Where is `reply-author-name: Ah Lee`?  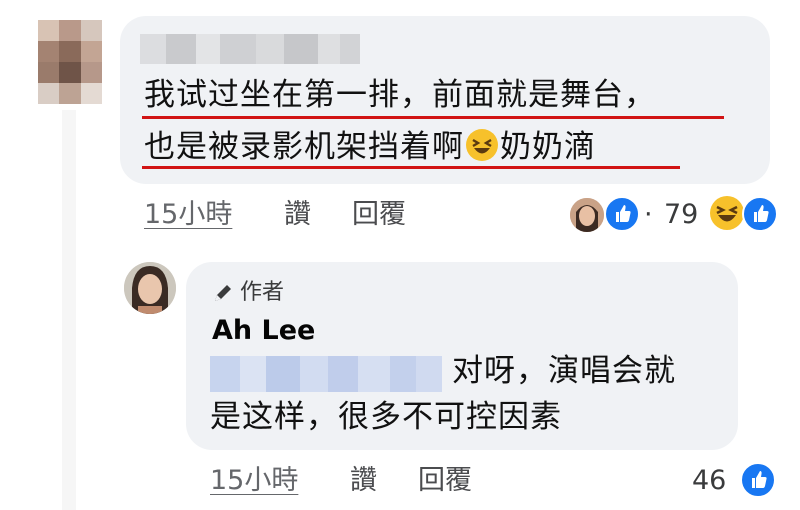
reply-author-name: Ah Lee is located at coordinates (263, 331).